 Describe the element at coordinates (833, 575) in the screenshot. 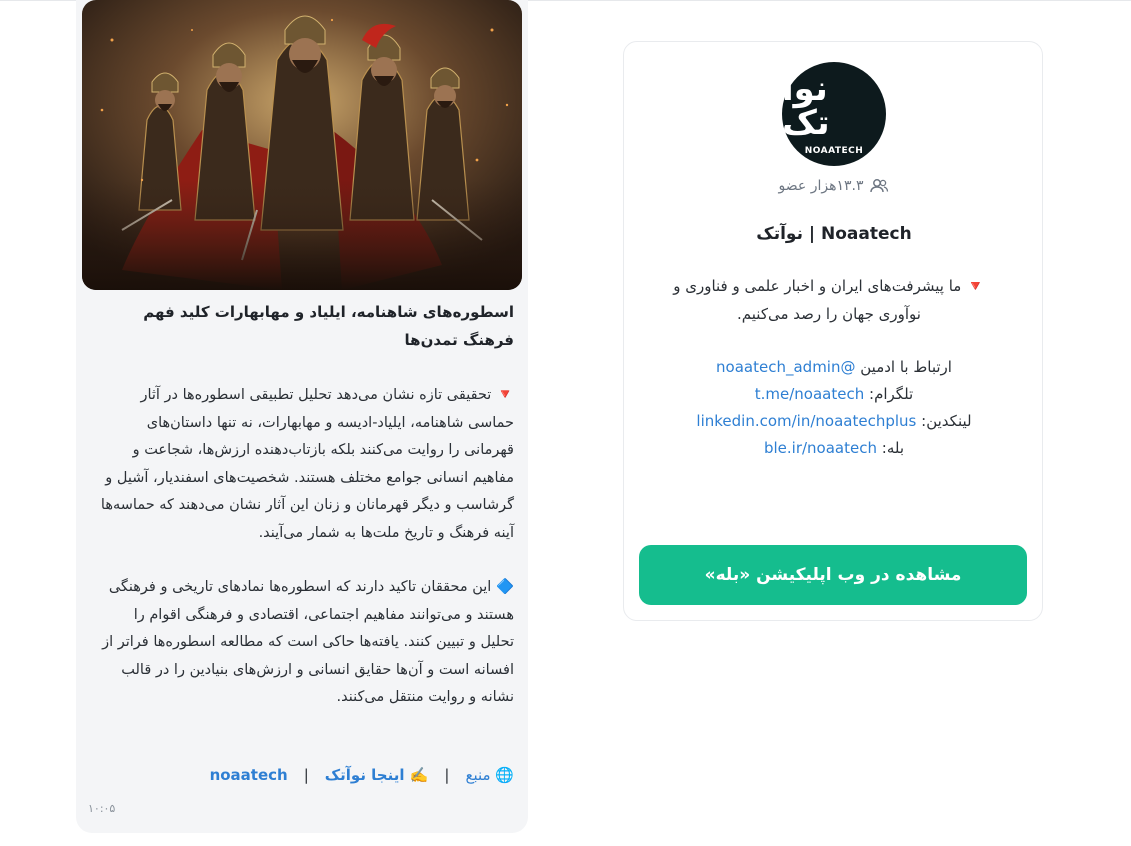

I see `open-in-web-app-button: مشاهده در وب اپلیکیشن «بله»` at that location.